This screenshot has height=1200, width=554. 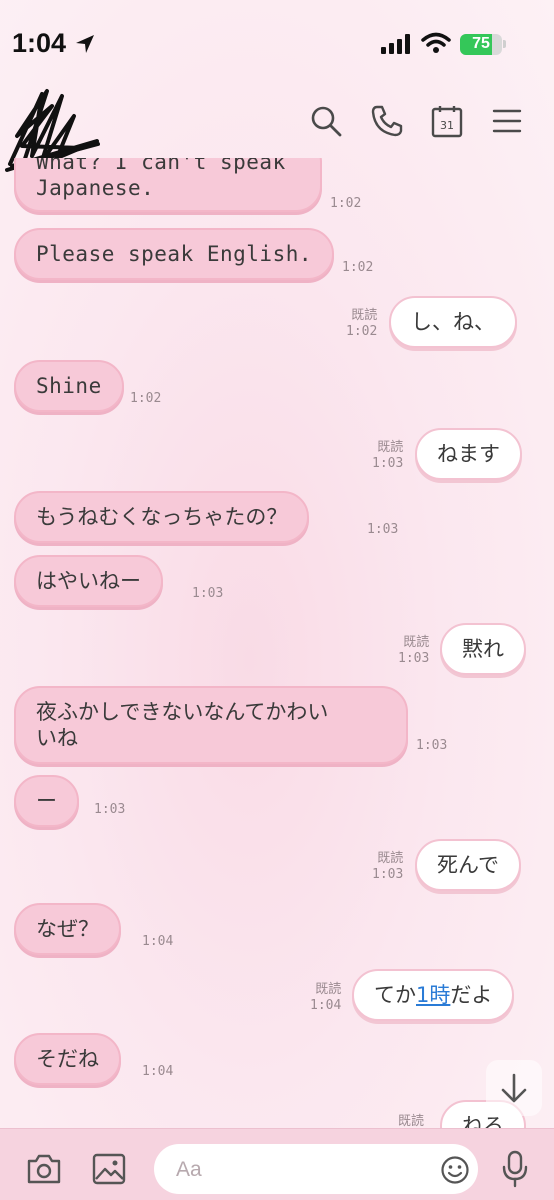 I want to click on calendar-icon: 31, so click(x=447, y=121).